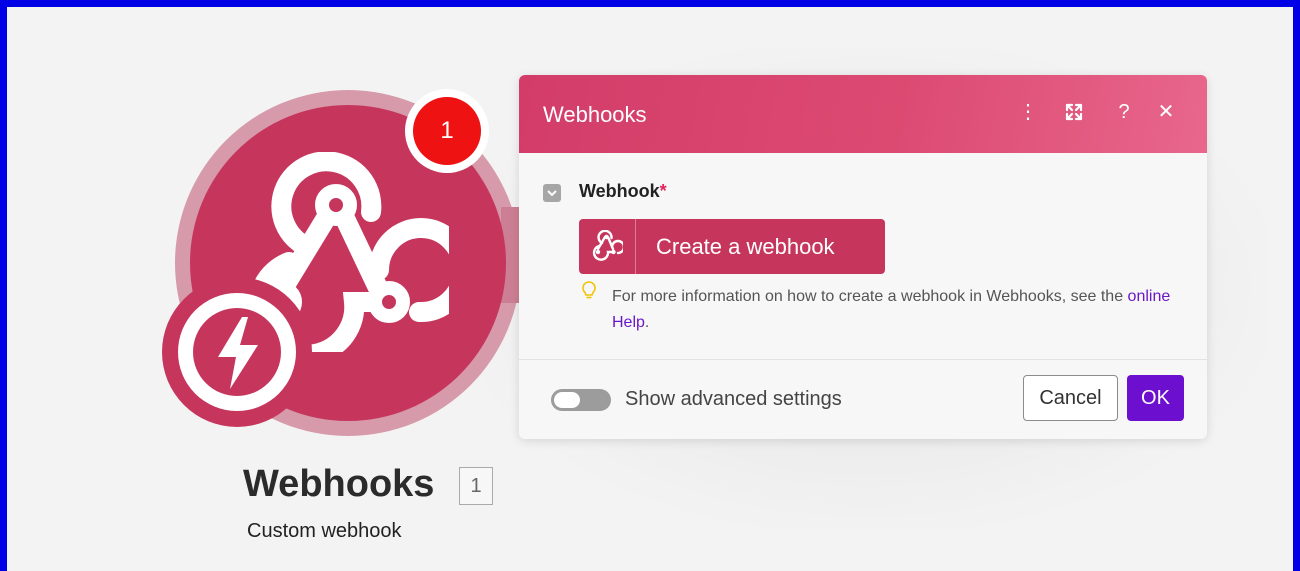  Describe the element at coordinates (745, 246) in the screenshot. I see `create-webhook-label: Create a webhook` at that location.